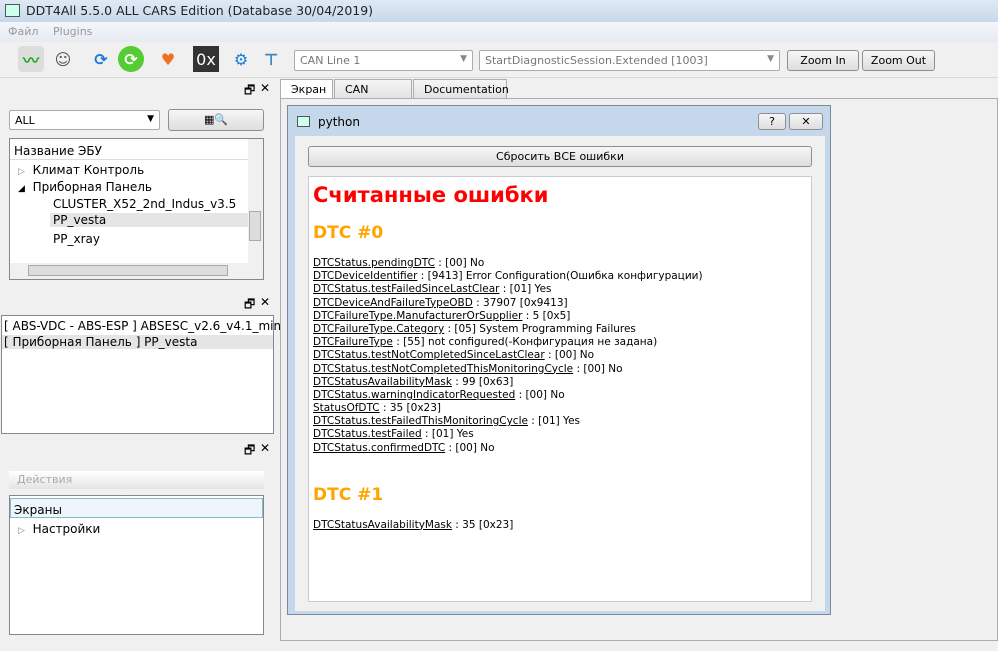 The height and width of the screenshot is (651, 998). Describe the element at coordinates (772, 121) in the screenshot. I see `help-button: ?` at that location.